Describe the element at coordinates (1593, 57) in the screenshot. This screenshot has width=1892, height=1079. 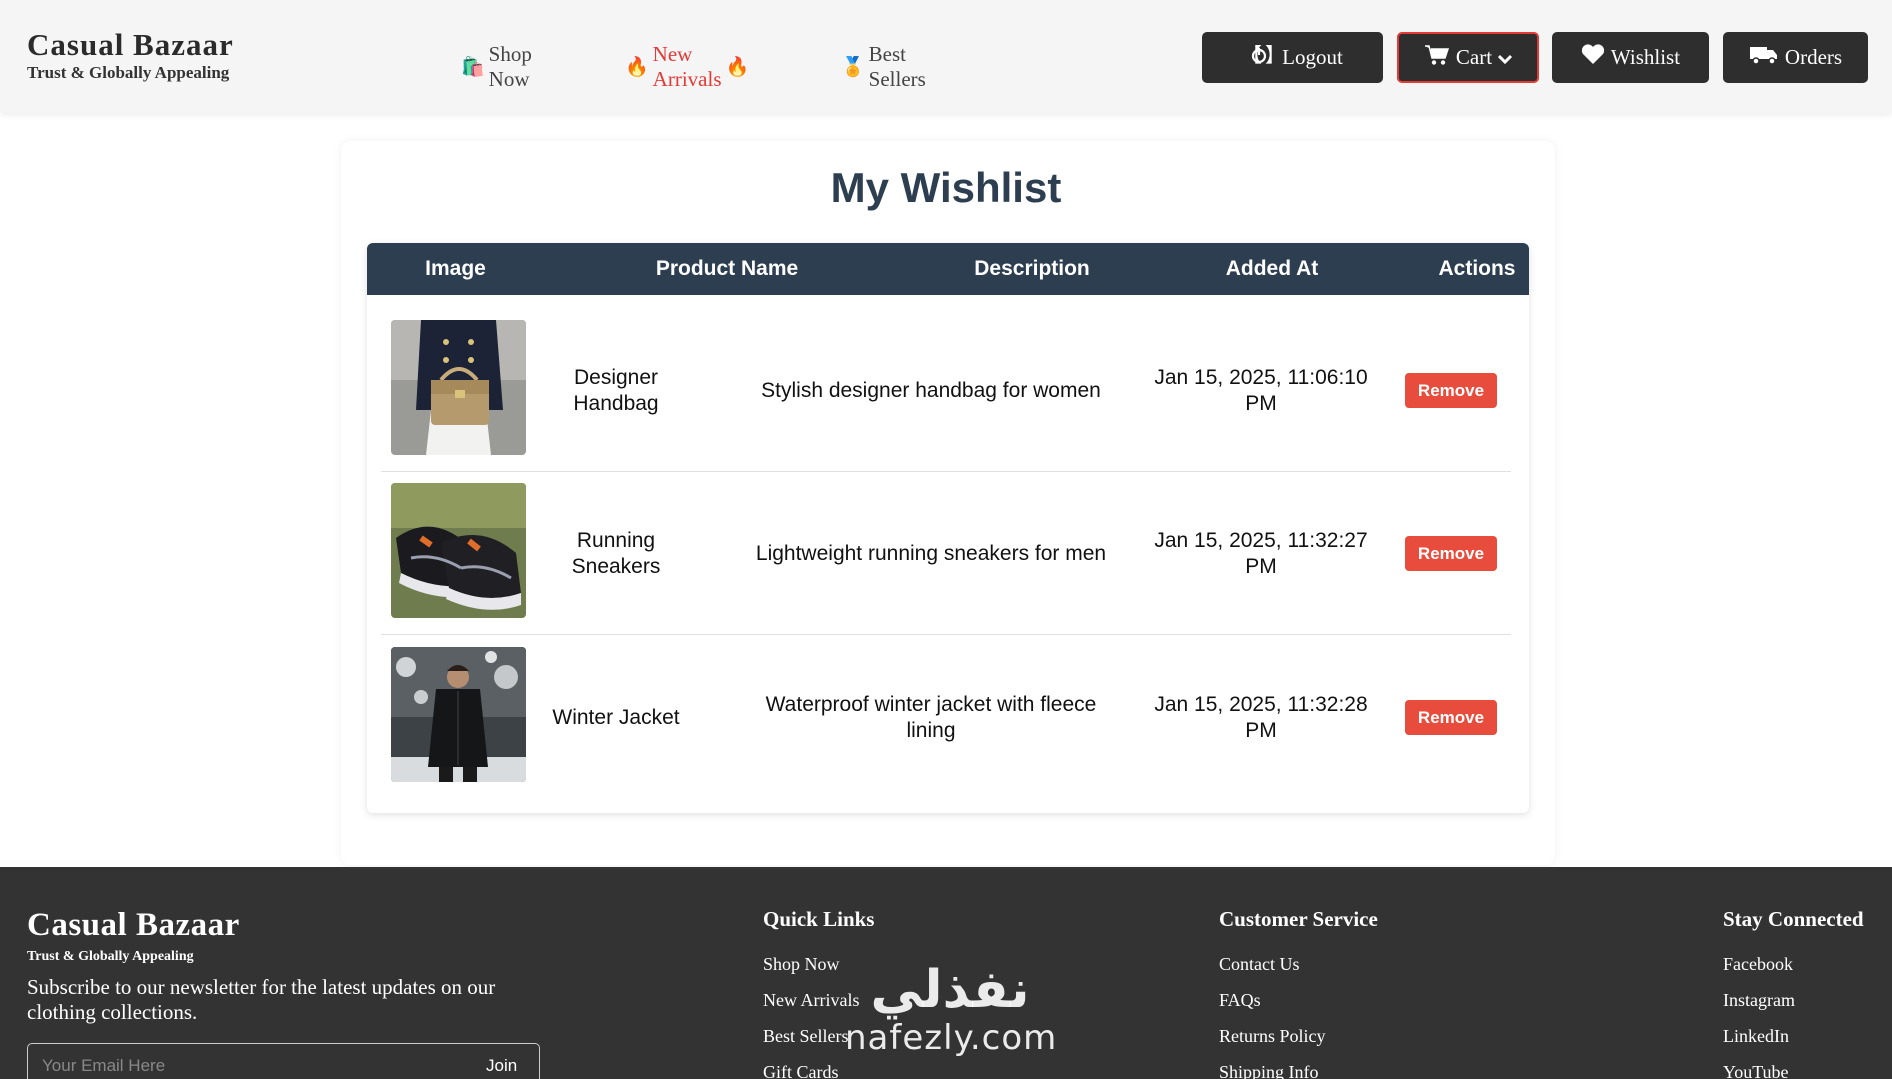
I see `heart-icon` at that location.